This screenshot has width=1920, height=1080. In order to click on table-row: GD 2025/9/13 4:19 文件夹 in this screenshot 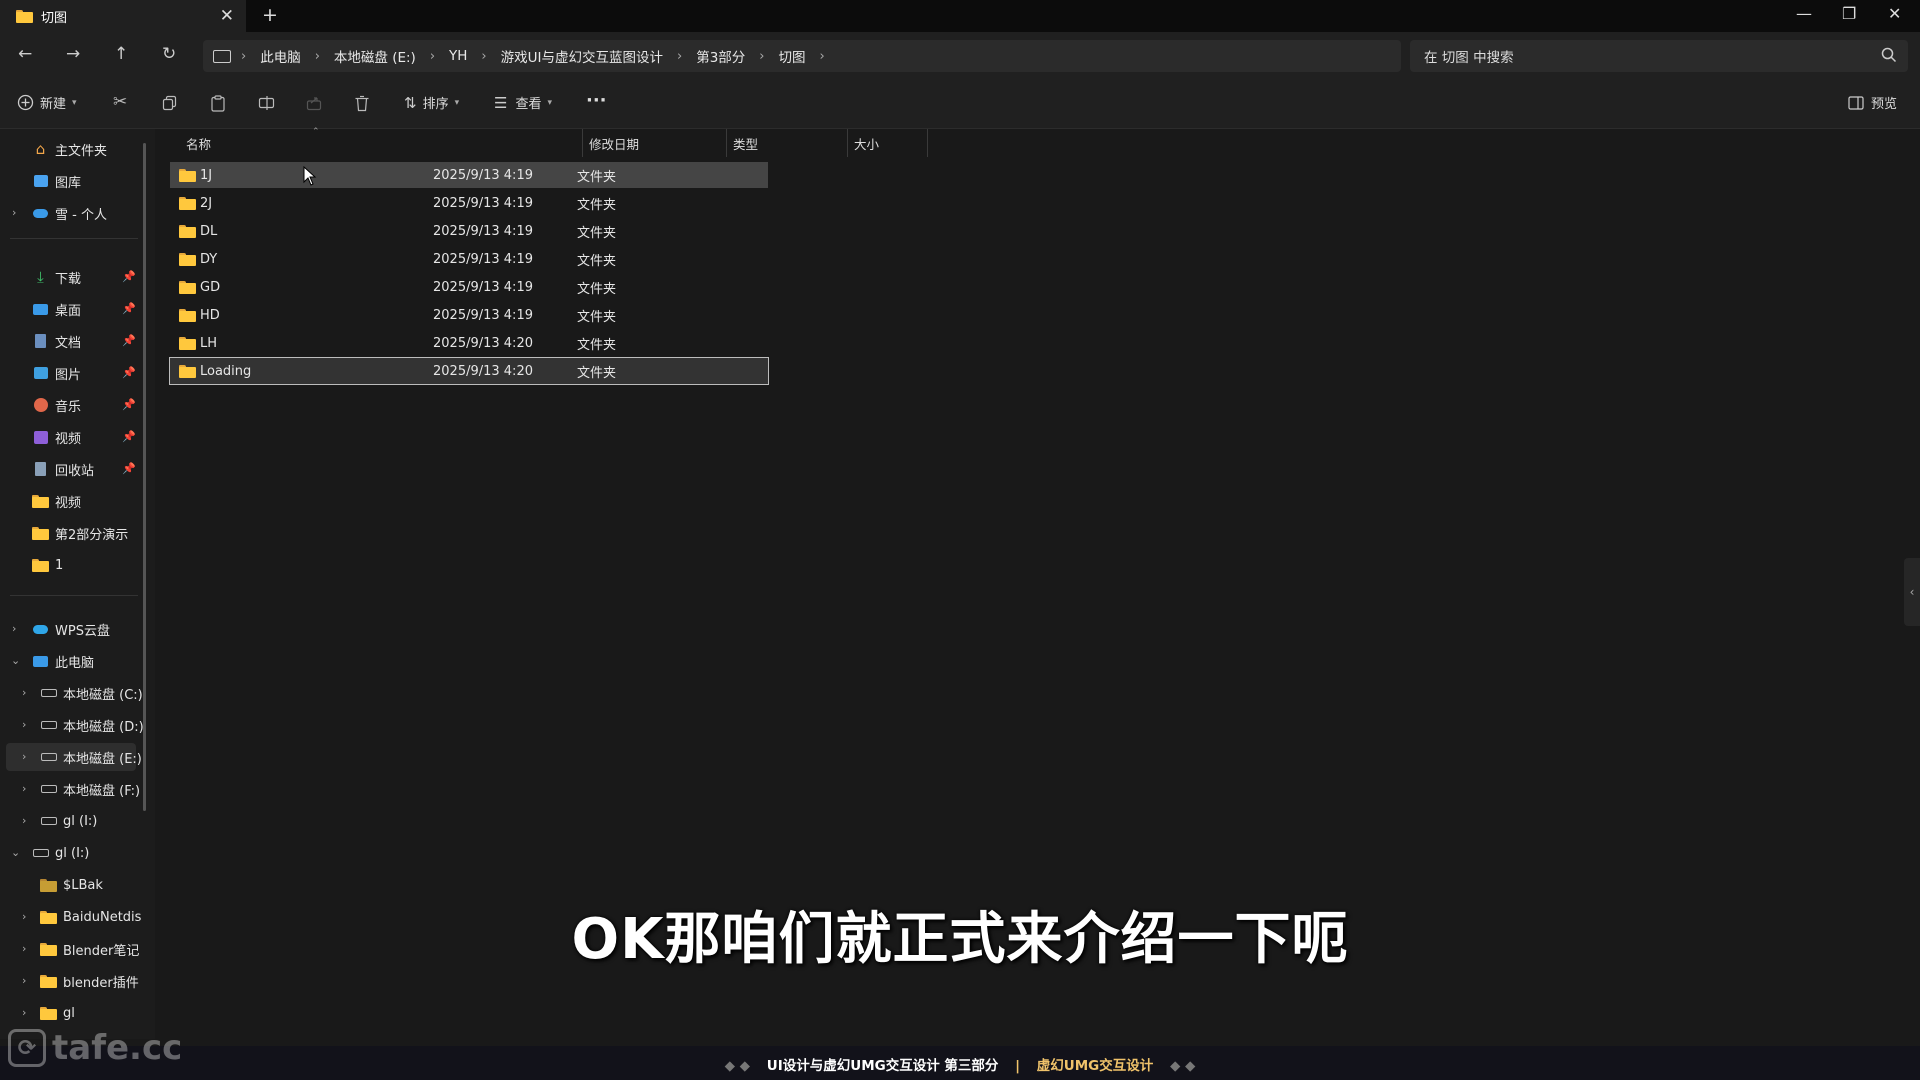, I will do `click(469, 287)`.